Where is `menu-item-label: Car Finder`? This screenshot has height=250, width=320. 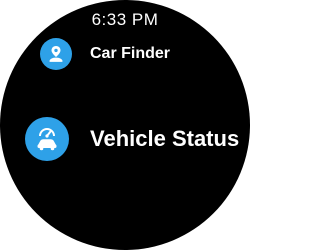 menu-item-label: Car Finder is located at coordinates (130, 53).